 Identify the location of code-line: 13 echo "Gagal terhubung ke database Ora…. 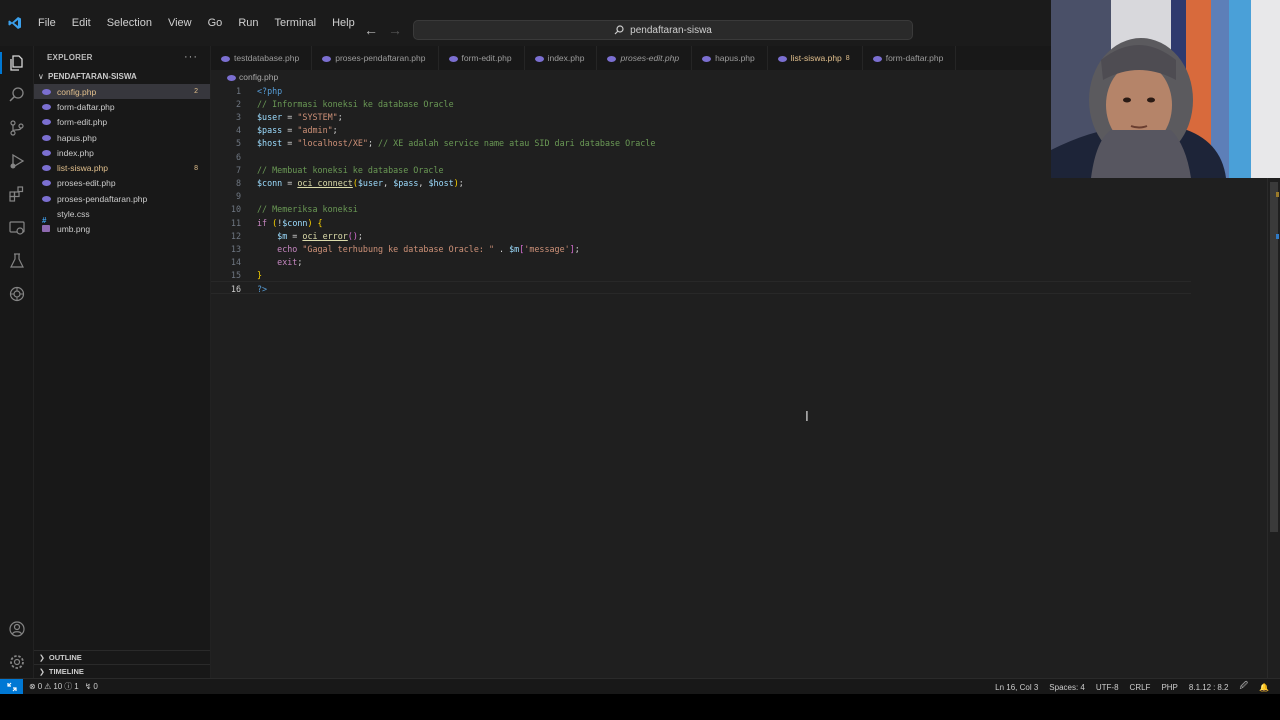
(711, 248).